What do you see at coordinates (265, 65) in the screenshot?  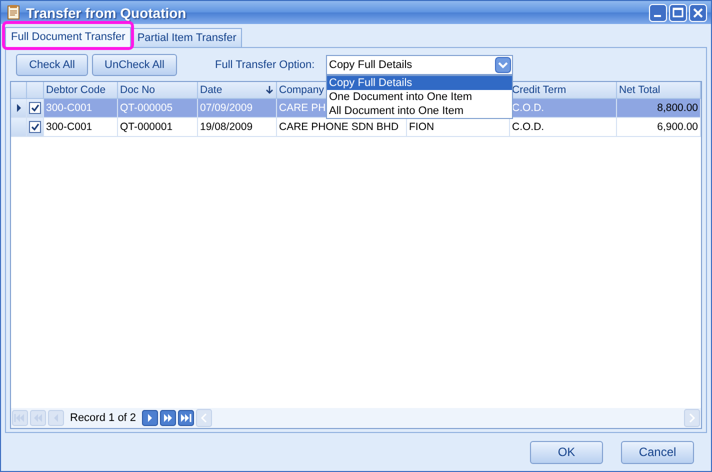 I see `option-label: Full Transfer Option:` at bounding box center [265, 65].